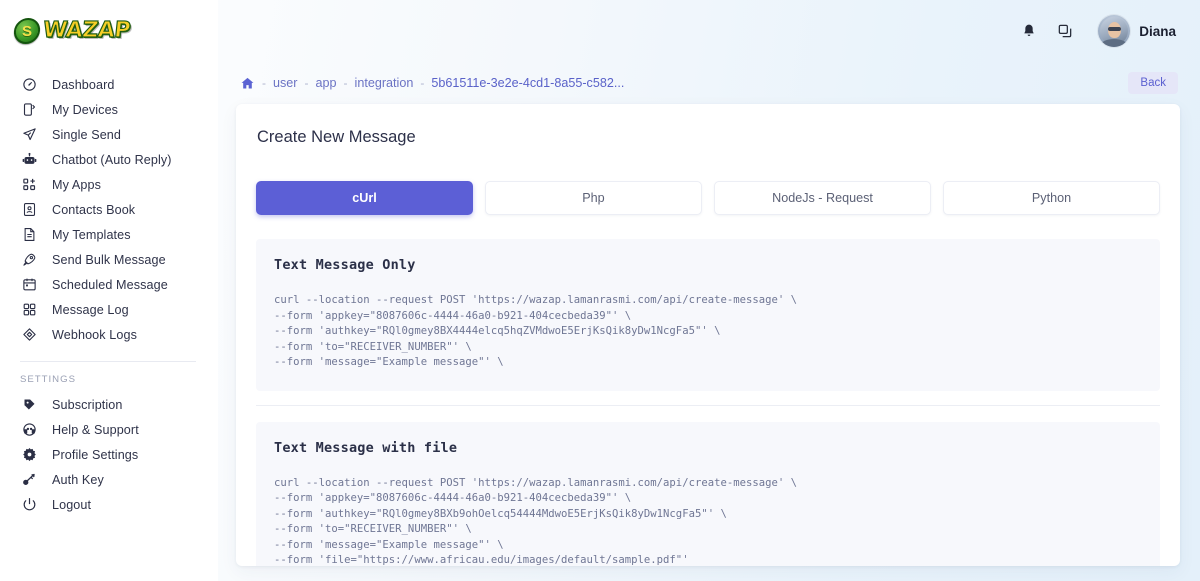 The height and width of the screenshot is (581, 1200). What do you see at coordinates (708, 198) in the screenshot?
I see `language-tabs: cUrl Php NodeJs - Request Python` at bounding box center [708, 198].